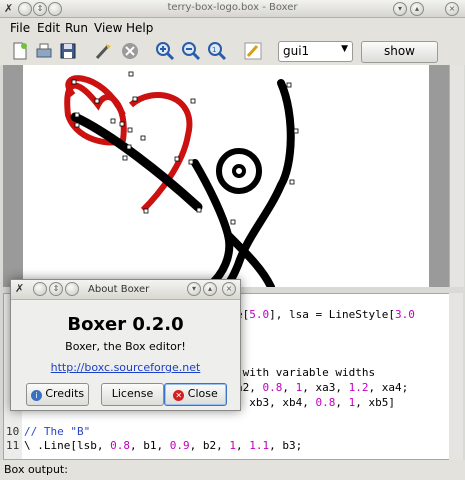  I want to click on code-number: 3.0, so click(404, 314).